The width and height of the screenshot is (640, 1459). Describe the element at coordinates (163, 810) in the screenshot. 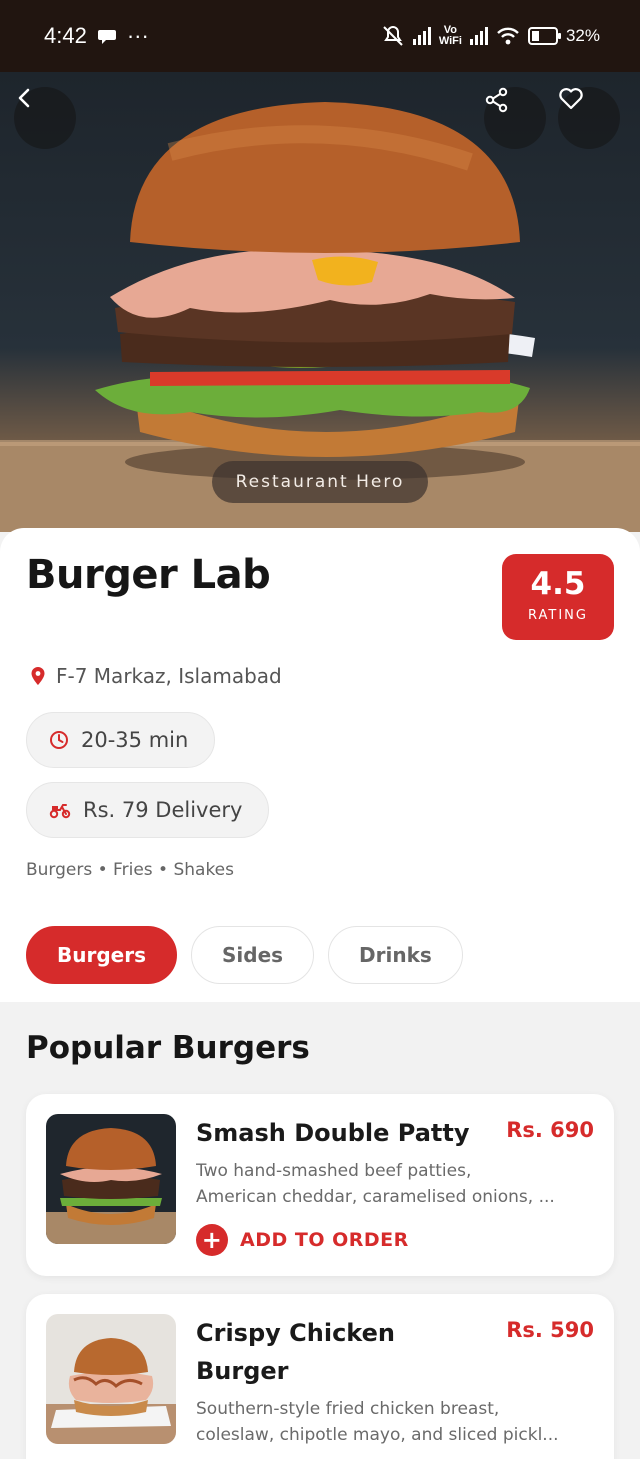

I see `delivery-fee: Rs. 79 Delivery` at that location.